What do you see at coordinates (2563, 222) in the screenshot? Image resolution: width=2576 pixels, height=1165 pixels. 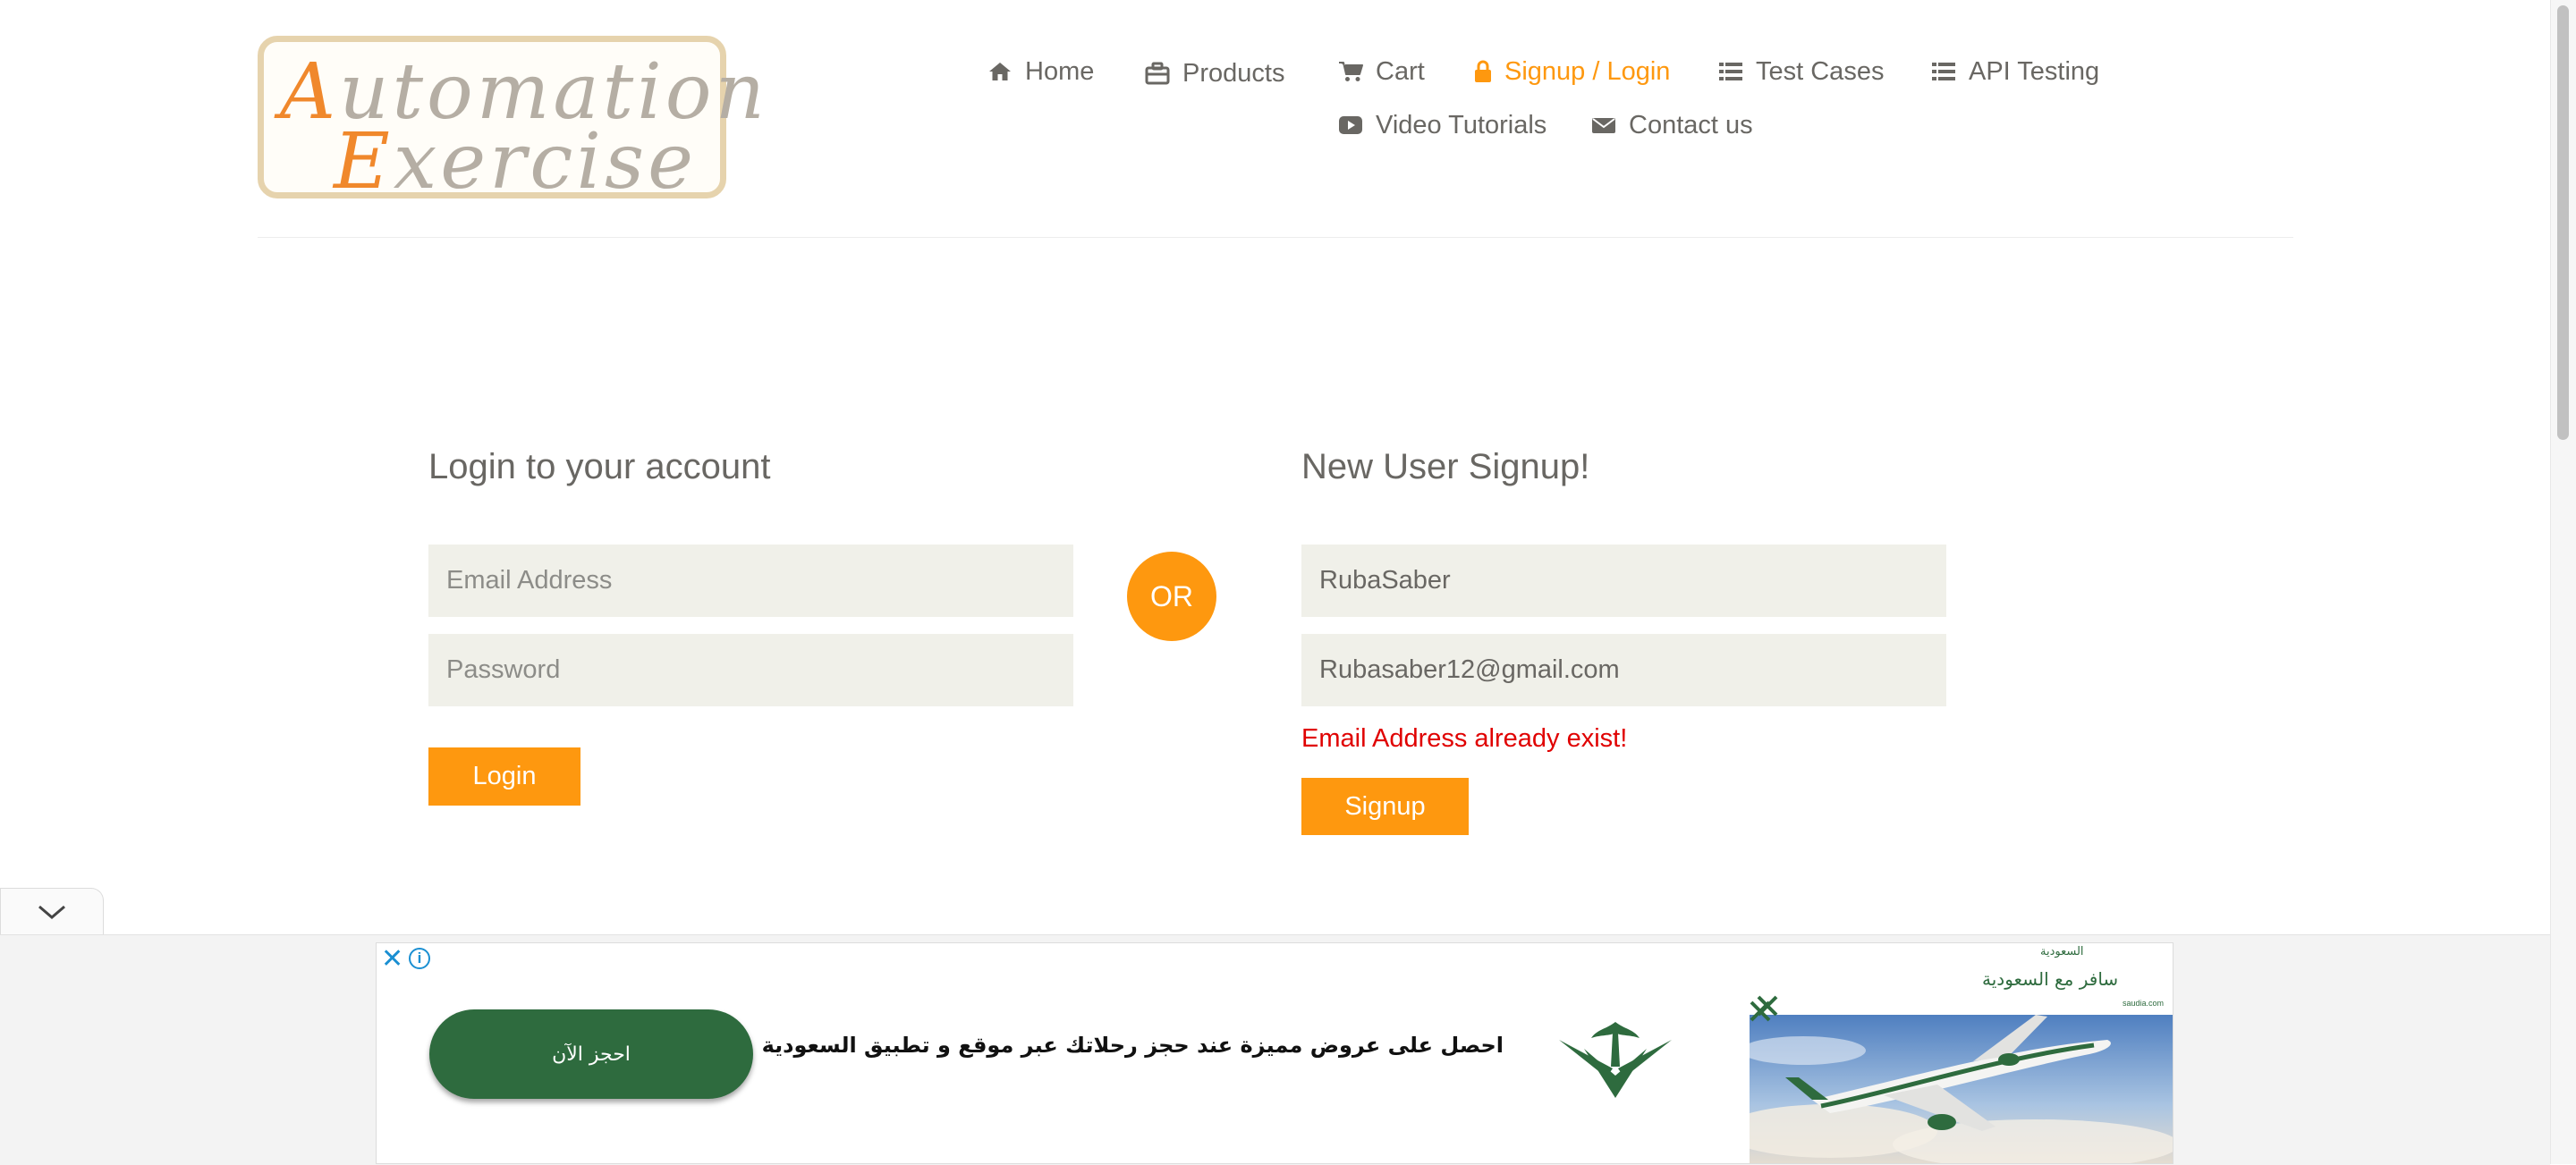 I see `page-scrollbar-thumb` at bounding box center [2563, 222].